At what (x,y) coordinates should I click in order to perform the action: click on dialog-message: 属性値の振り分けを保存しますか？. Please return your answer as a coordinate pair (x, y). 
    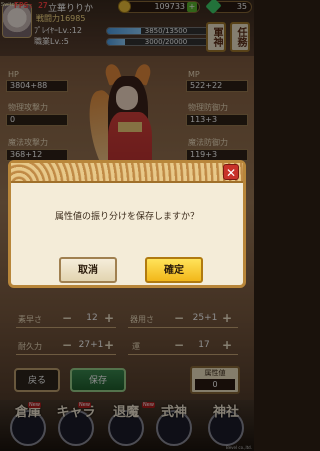
    Looking at the image, I should click on (126, 217).